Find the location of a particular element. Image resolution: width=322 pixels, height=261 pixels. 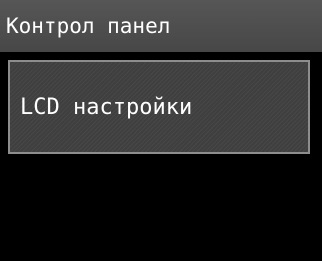

page-title: Контрол панел is located at coordinates (88, 26).